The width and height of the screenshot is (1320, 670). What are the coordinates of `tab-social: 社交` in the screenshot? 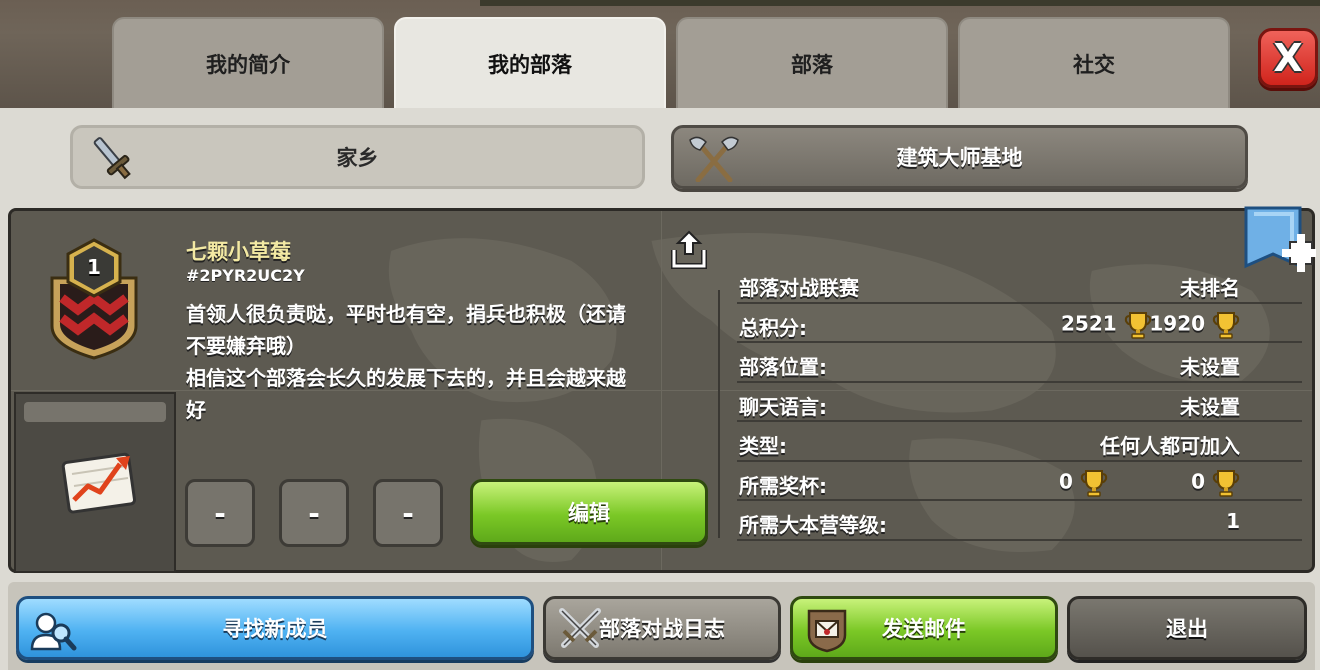 It's located at (1094, 62).